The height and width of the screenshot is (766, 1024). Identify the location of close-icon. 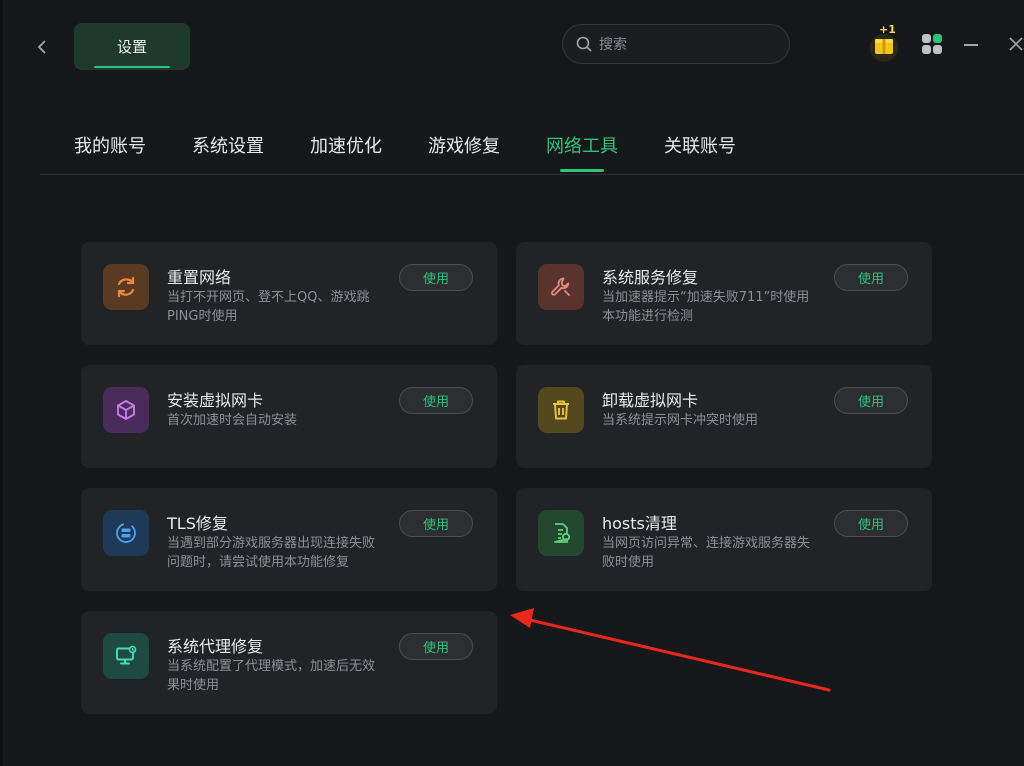
(1016, 44).